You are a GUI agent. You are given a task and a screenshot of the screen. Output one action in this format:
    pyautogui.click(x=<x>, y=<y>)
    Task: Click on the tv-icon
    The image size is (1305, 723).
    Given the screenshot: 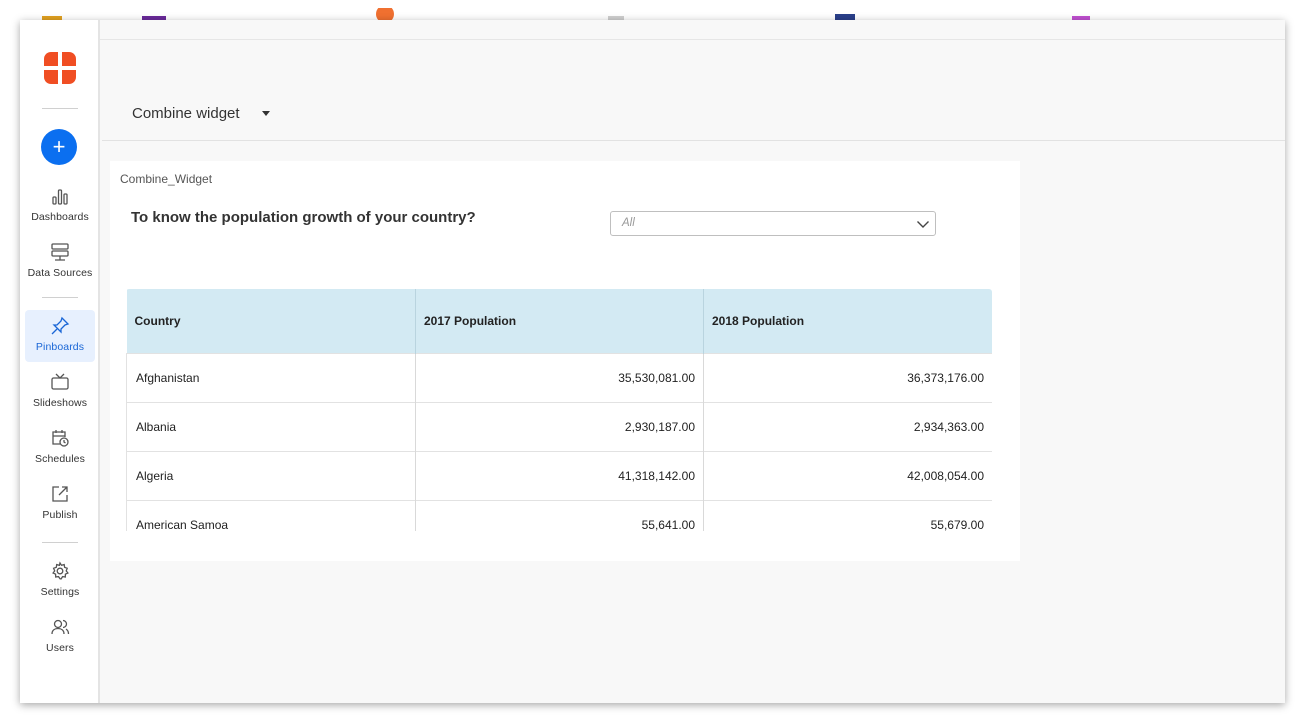 What is the action you would take?
    pyautogui.click(x=60, y=381)
    